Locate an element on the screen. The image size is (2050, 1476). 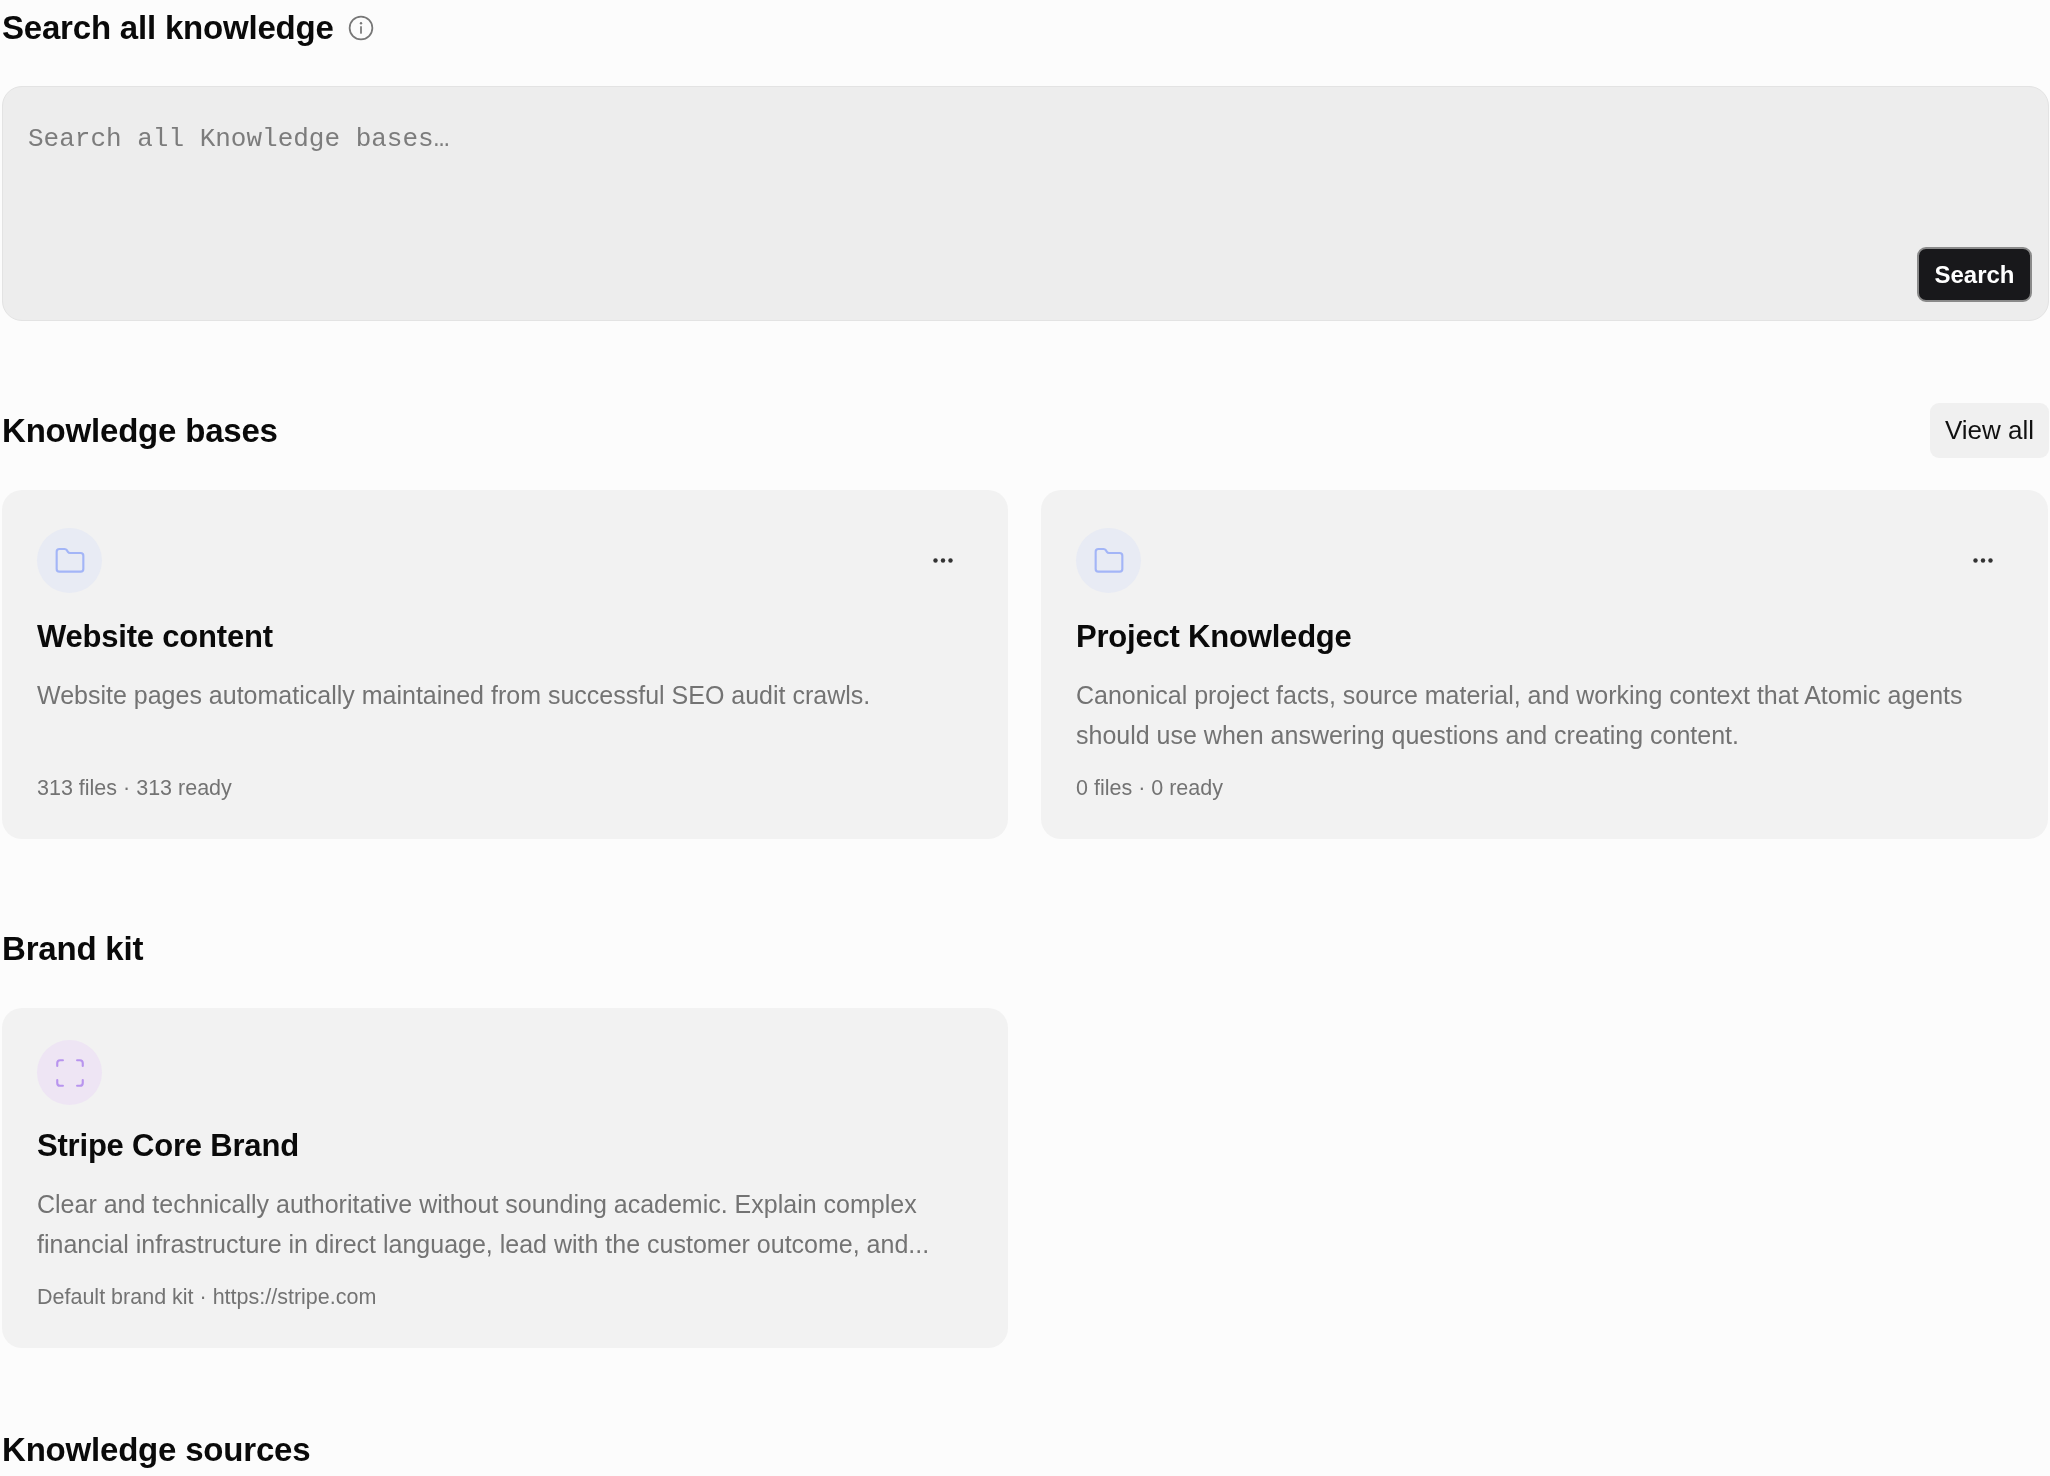
card-details: Default brand kit · https://stripe.com is located at coordinates (207, 1297).